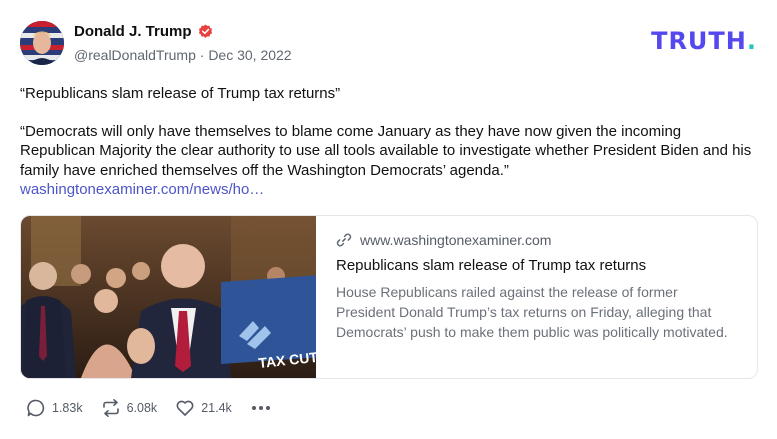 The image size is (777, 439). What do you see at coordinates (344, 240) in the screenshot?
I see `link-icon` at bounding box center [344, 240].